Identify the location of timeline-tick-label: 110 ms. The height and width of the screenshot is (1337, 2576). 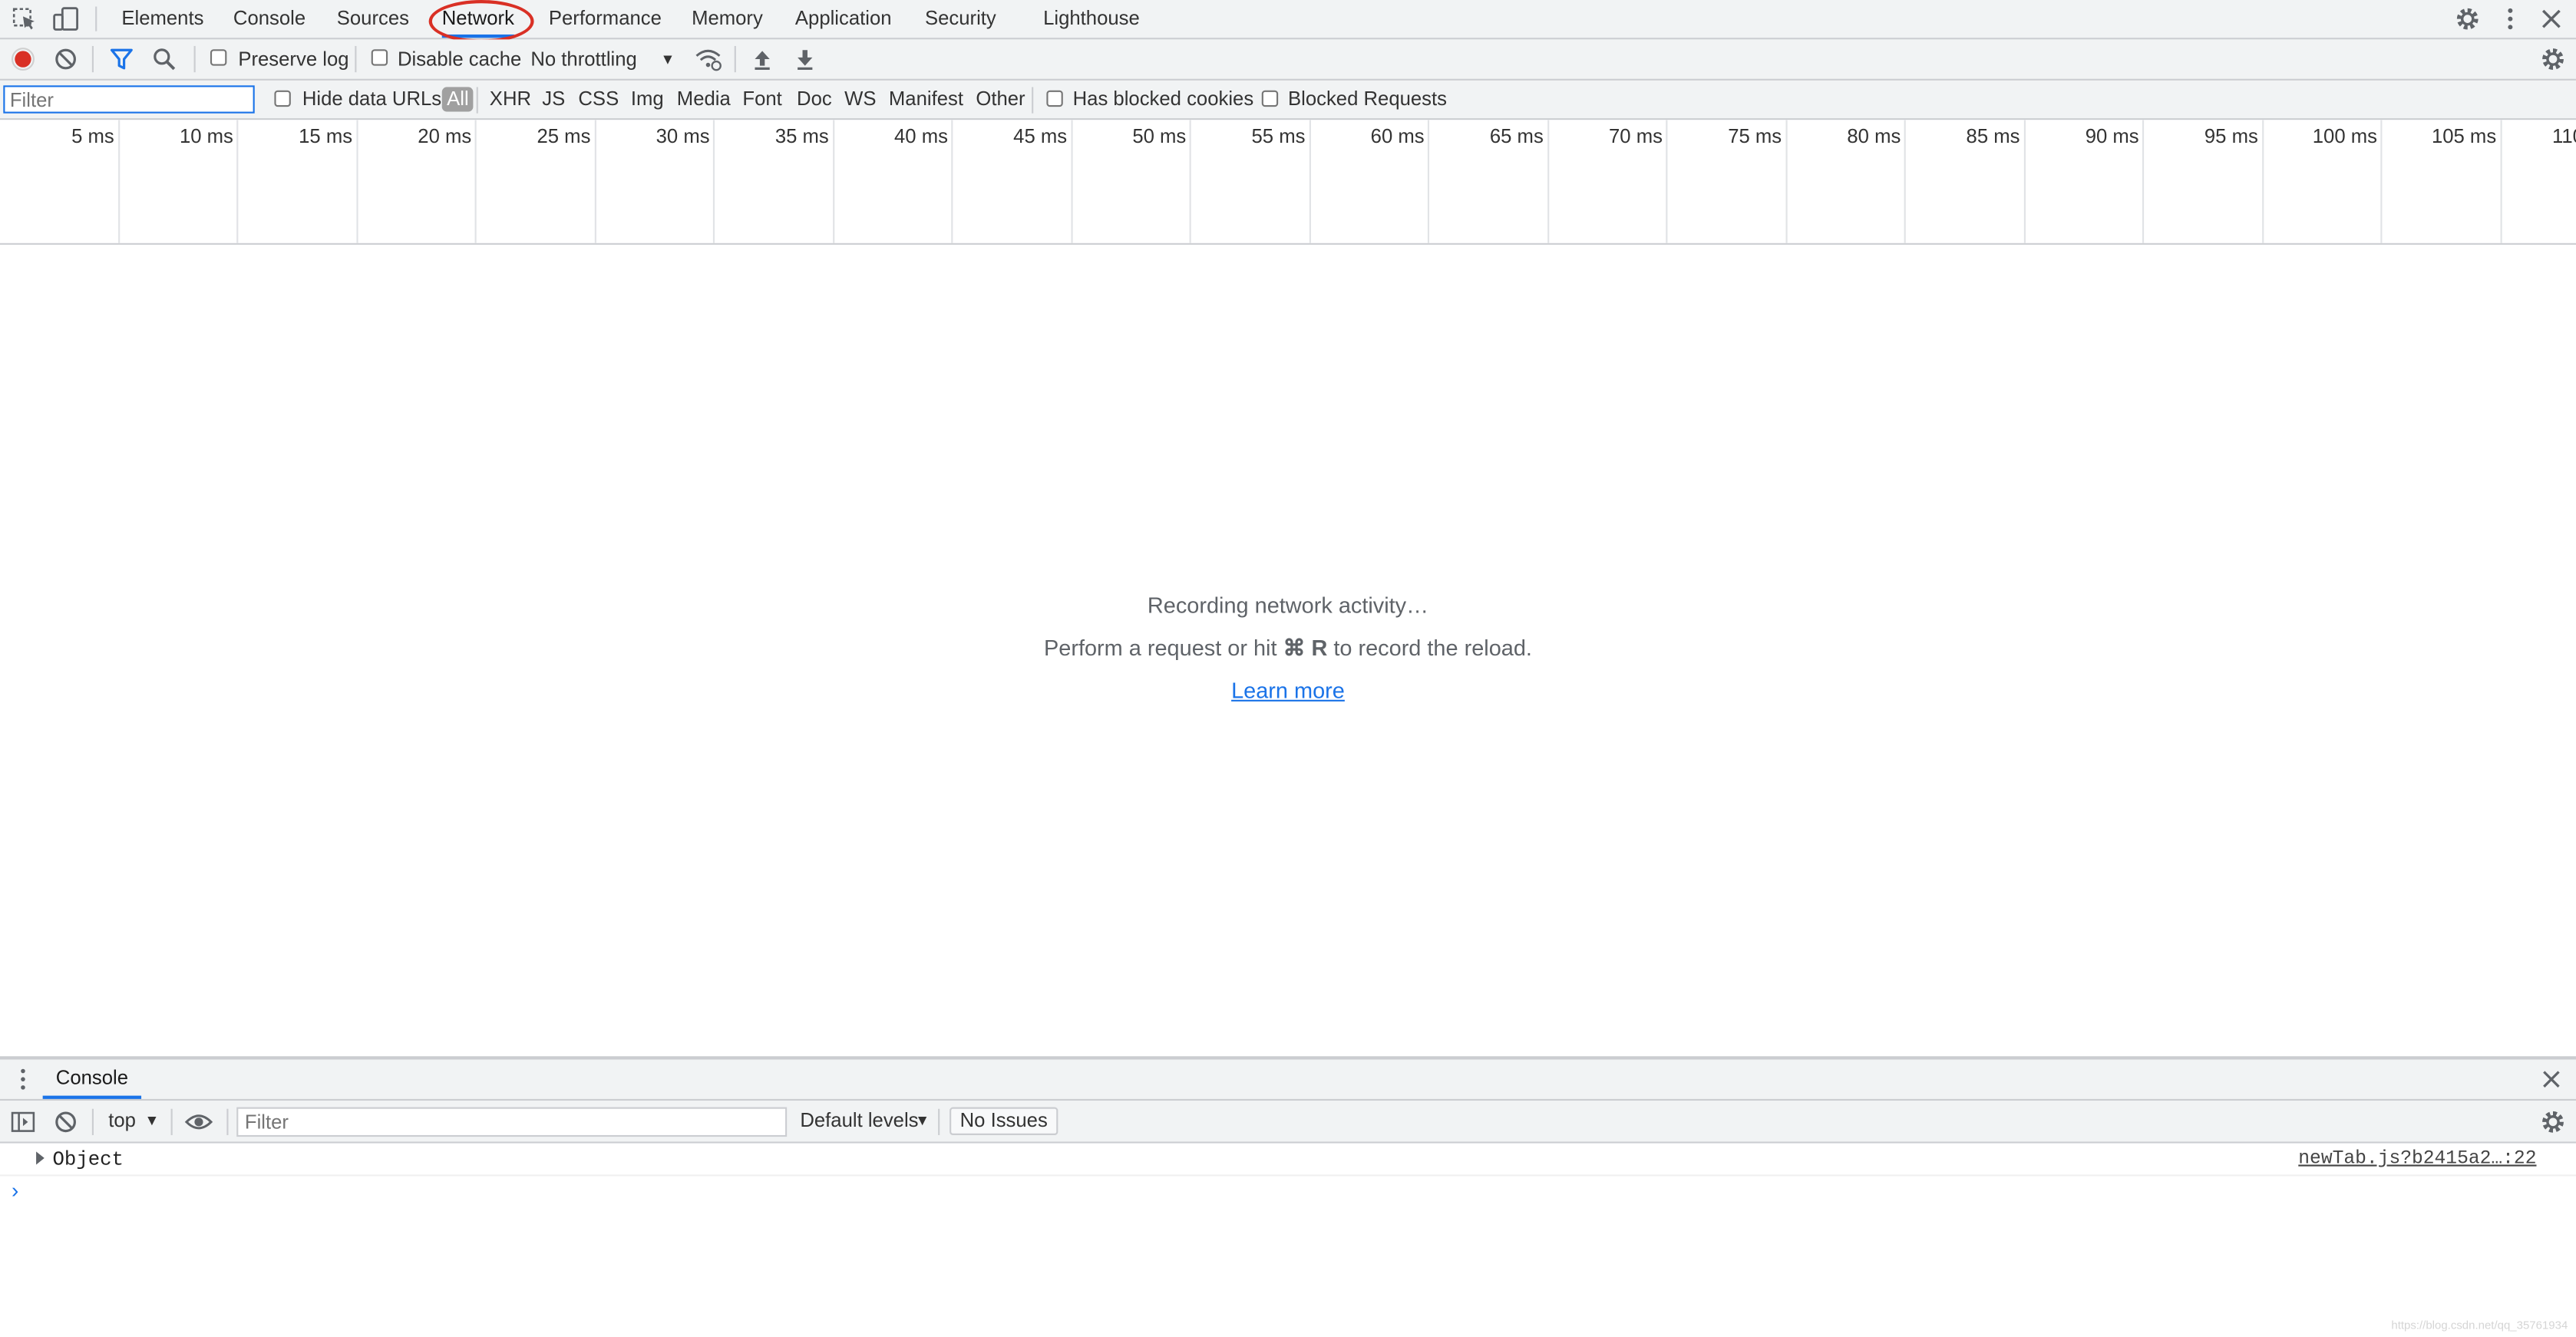
(2564, 136).